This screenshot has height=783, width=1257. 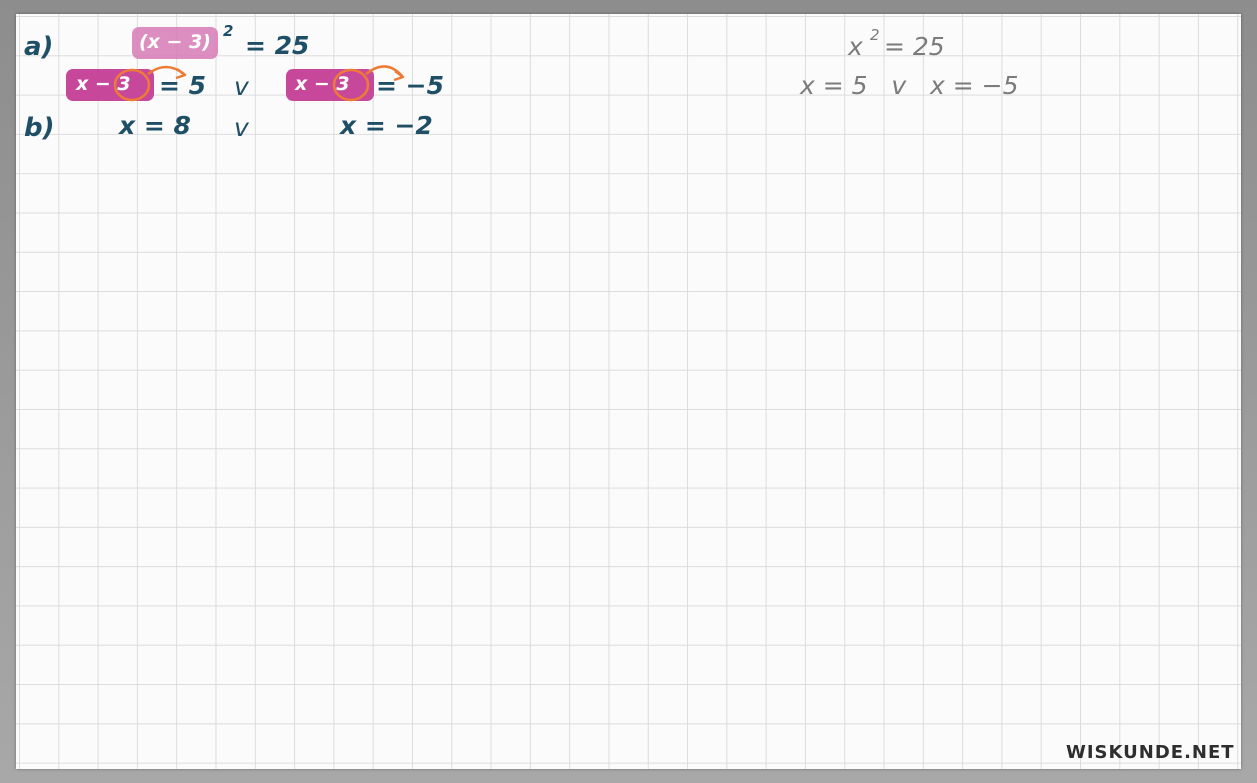 What do you see at coordinates (39, 128) in the screenshot?
I see `exercise-b-label: b)` at bounding box center [39, 128].